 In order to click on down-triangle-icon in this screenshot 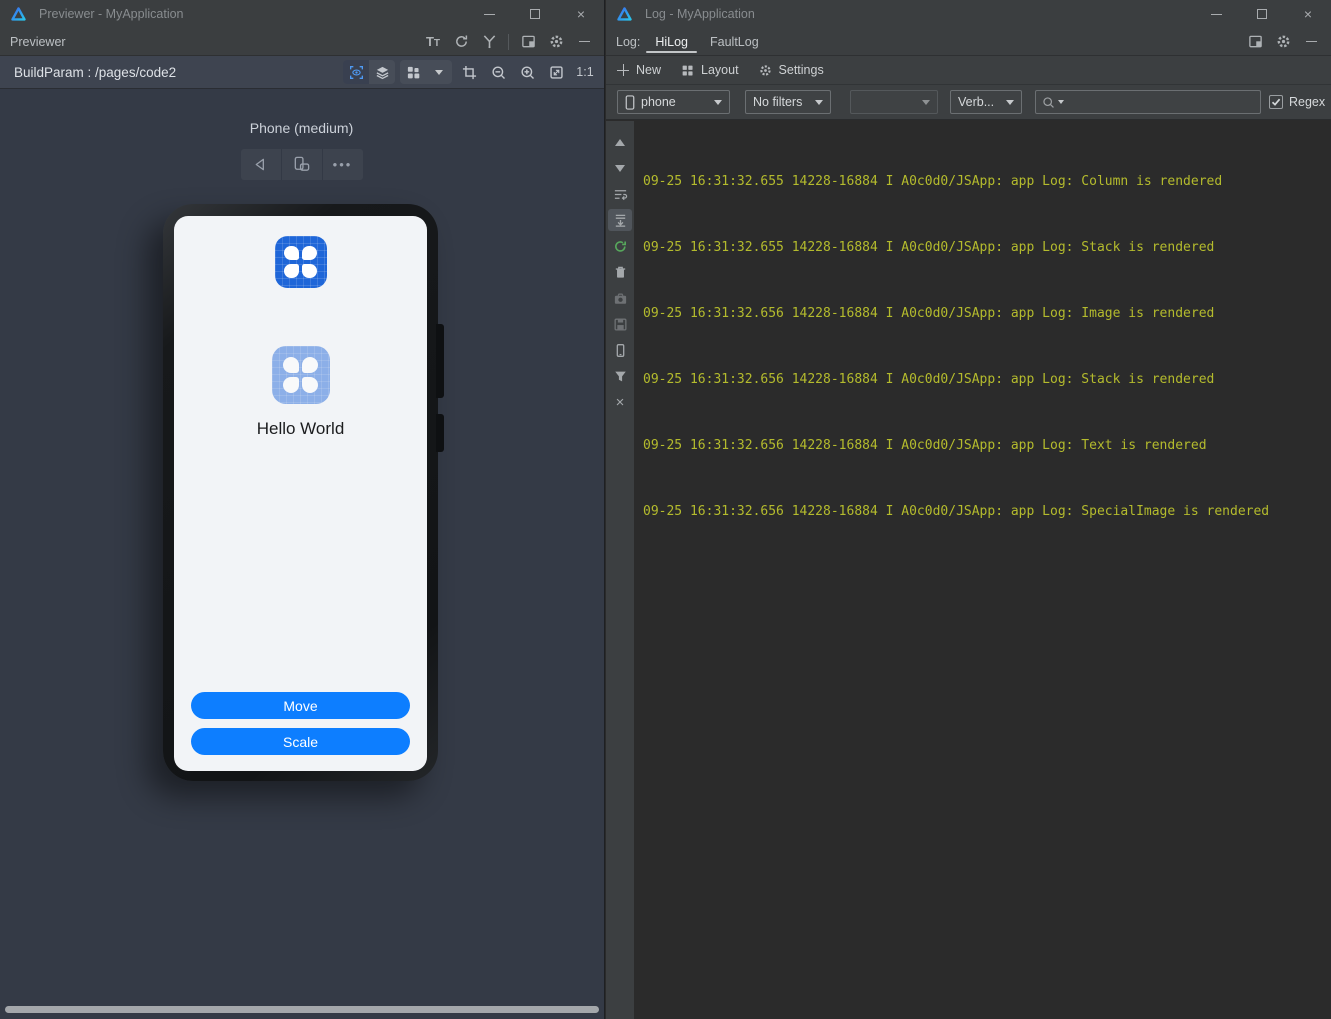, I will do `click(620, 168)`.